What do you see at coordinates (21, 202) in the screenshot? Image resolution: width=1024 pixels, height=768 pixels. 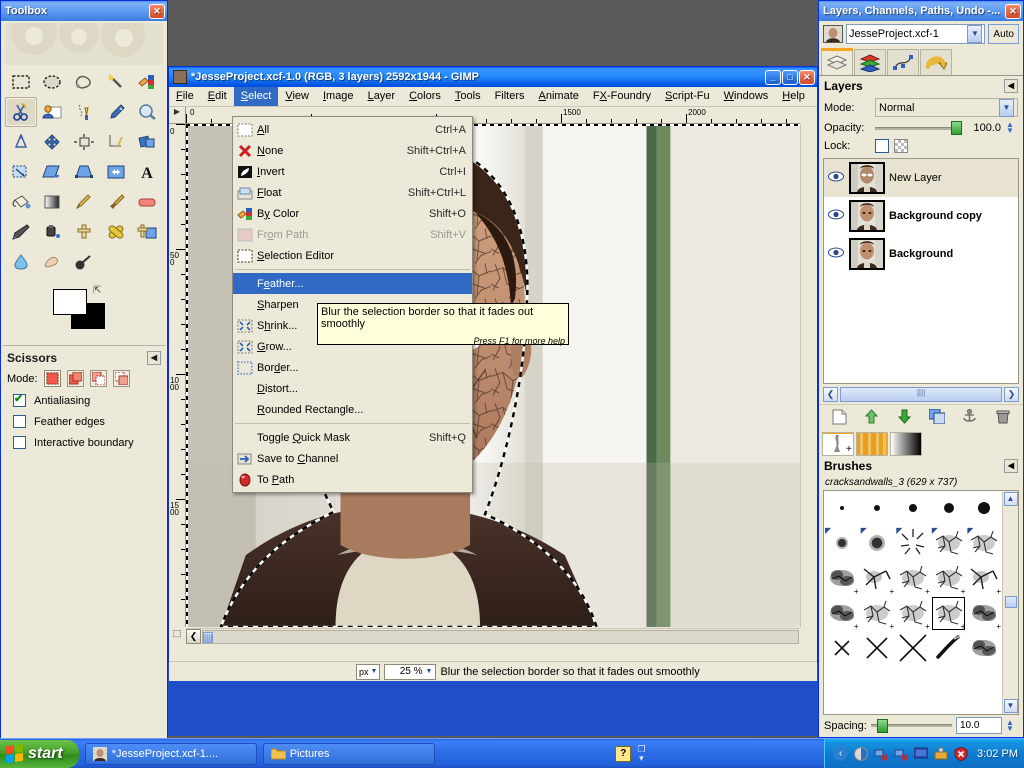 I see `bucket-fill-tool` at bounding box center [21, 202].